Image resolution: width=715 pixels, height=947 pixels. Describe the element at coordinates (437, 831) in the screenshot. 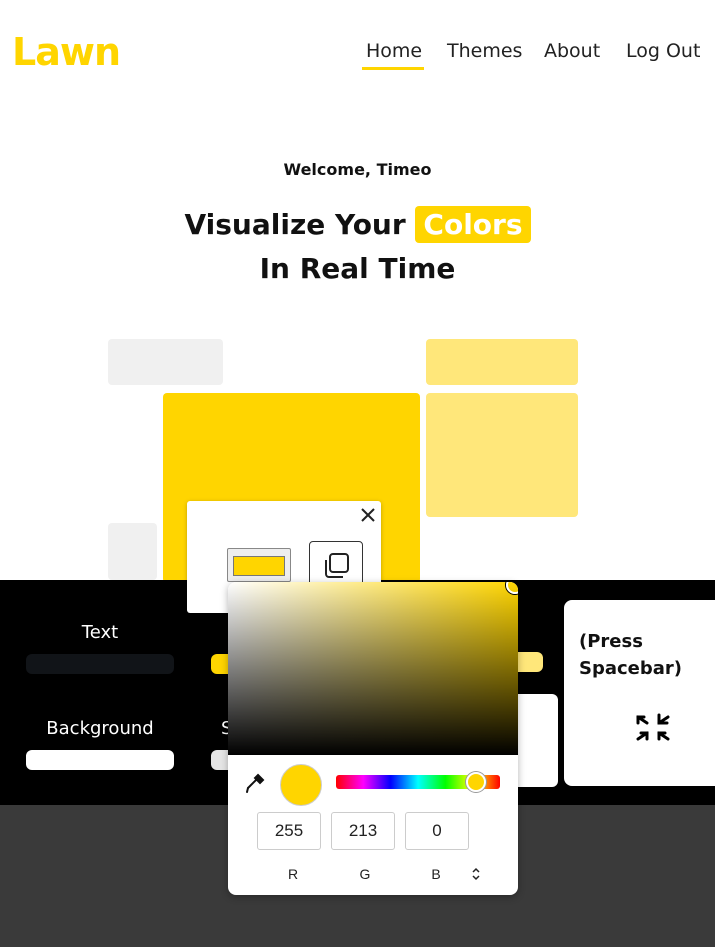

I see `blue-input` at that location.